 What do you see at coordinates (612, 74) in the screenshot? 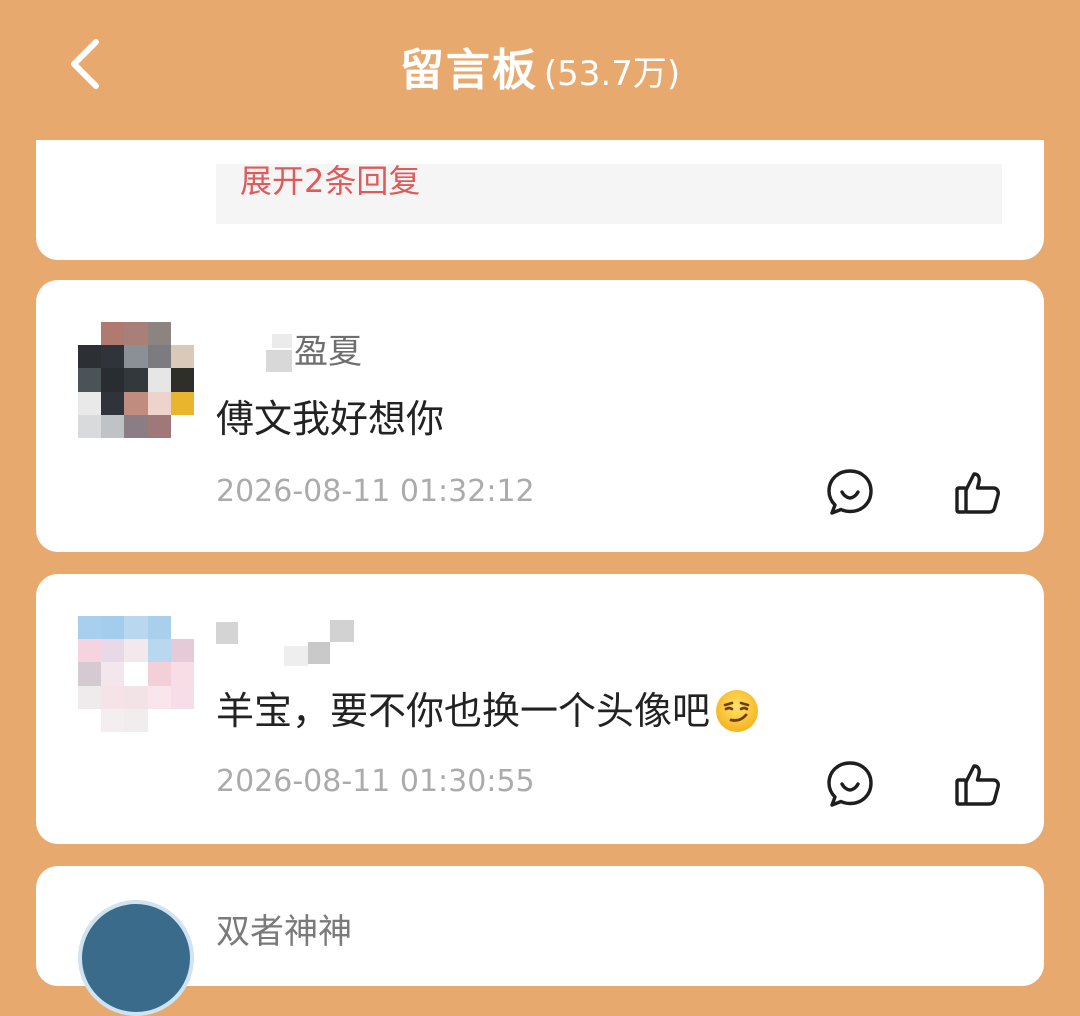
I see `message-count: (53.7万)` at bounding box center [612, 74].